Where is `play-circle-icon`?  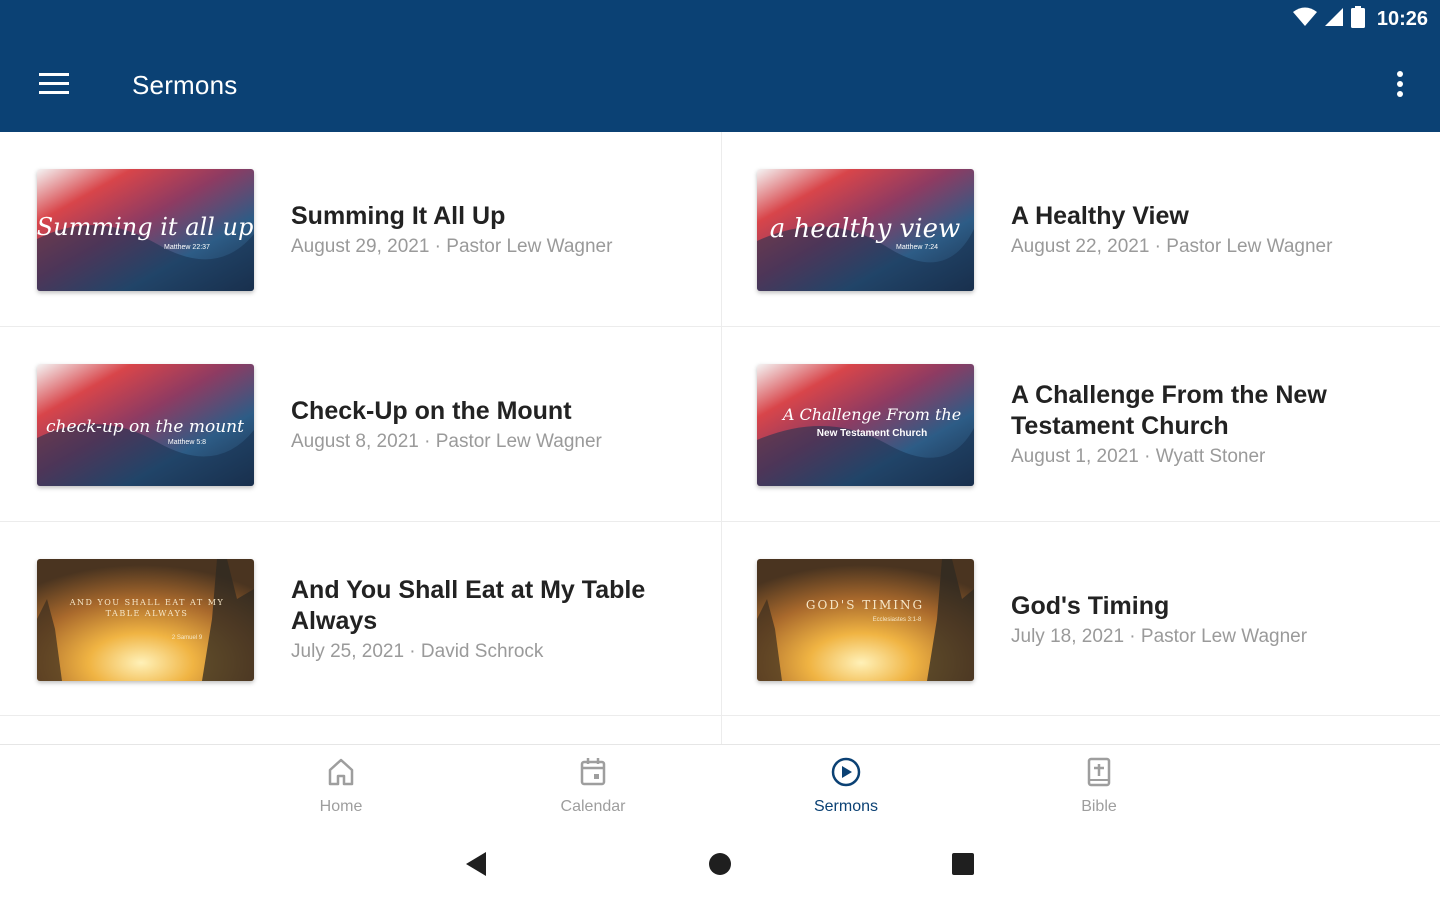 play-circle-icon is located at coordinates (846, 774).